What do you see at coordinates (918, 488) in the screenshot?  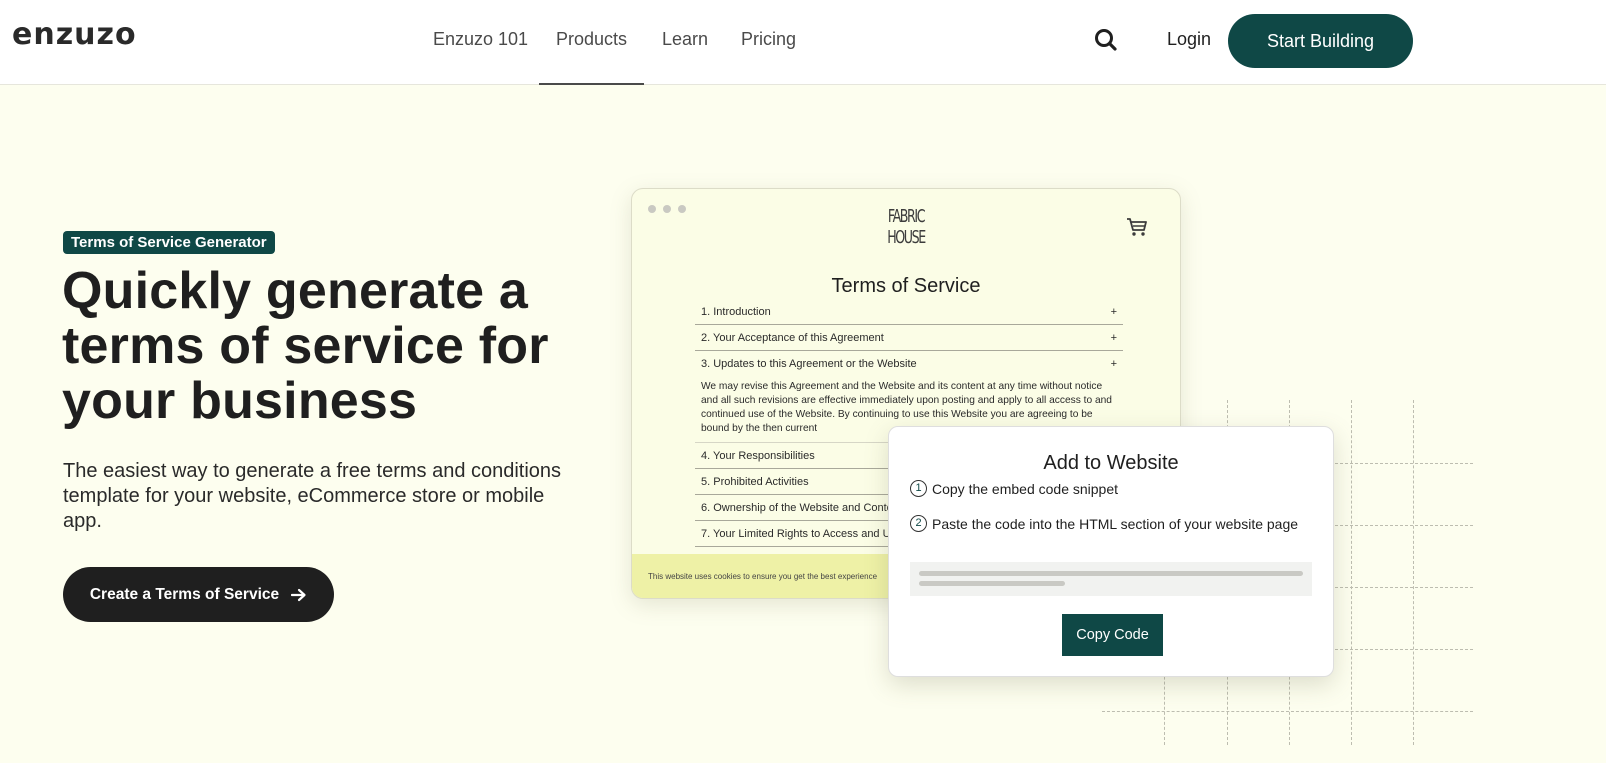 I see `step-number-icon: 1` at bounding box center [918, 488].